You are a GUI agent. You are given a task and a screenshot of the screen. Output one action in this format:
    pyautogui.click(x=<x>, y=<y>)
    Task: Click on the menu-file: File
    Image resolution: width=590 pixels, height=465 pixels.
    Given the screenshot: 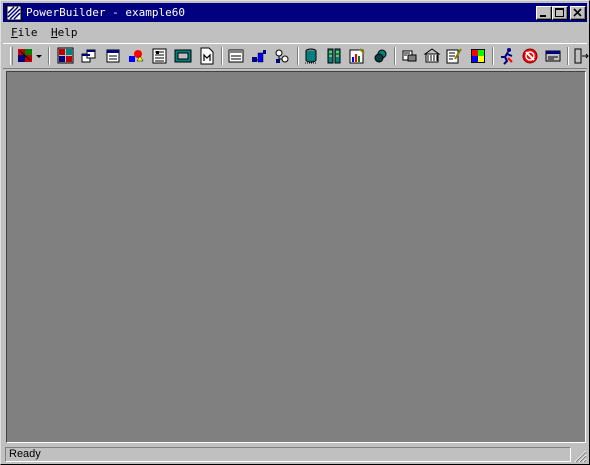 What is the action you would take?
    pyautogui.click(x=24, y=32)
    